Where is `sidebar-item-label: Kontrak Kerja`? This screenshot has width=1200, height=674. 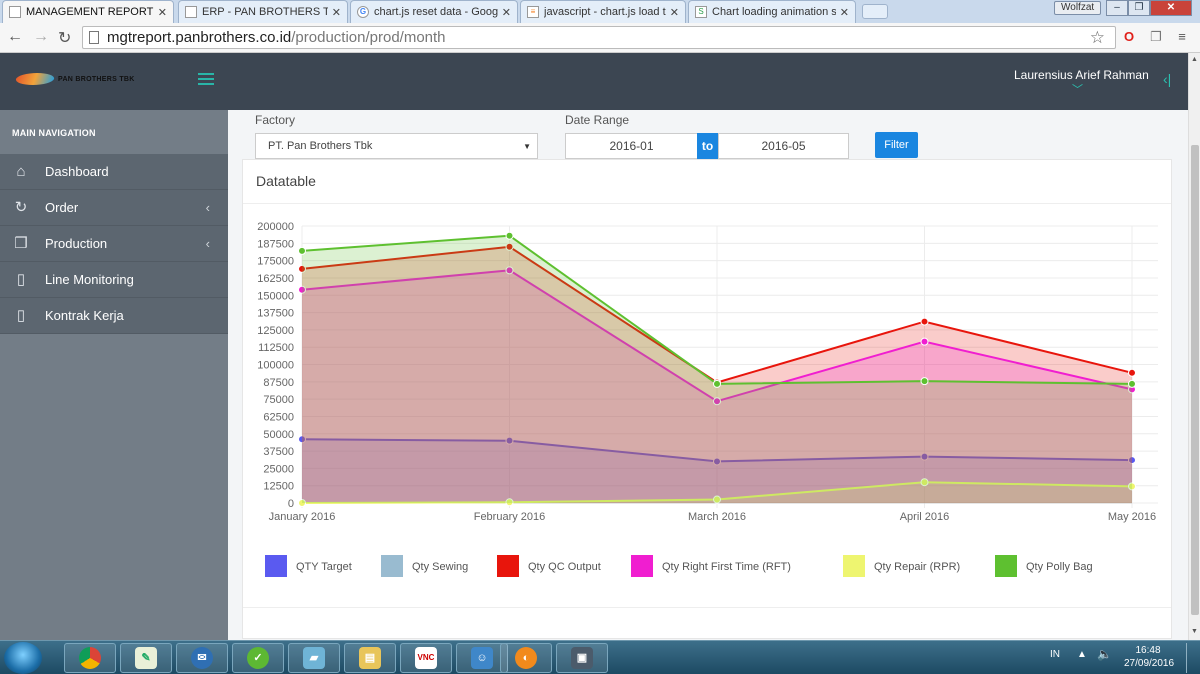
sidebar-item-label: Kontrak Kerja is located at coordinates (84, 315).